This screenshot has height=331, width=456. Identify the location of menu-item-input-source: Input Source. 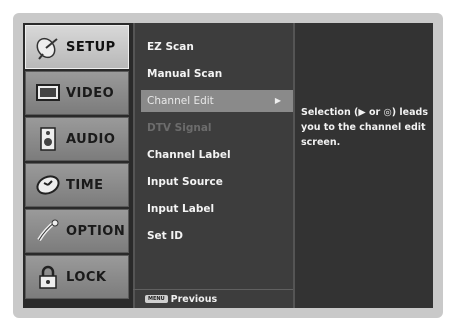
(217, 182).